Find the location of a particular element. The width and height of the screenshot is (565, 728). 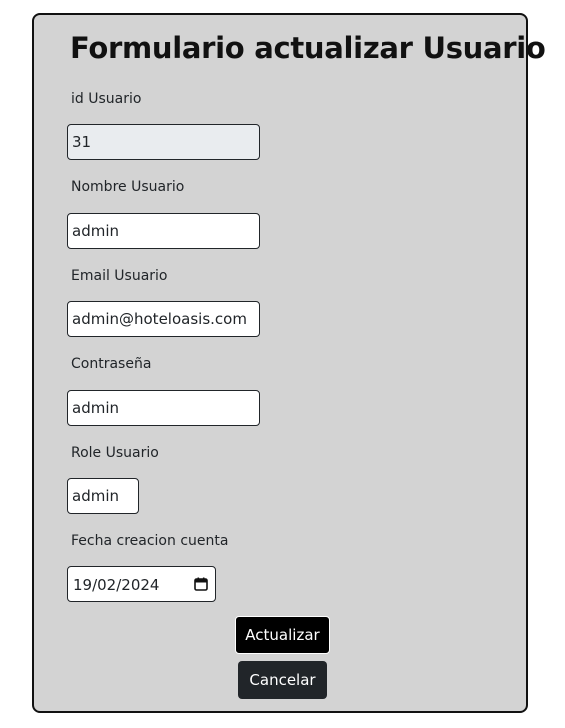

role-usuario-label: Role Usuario is located at coordinates (115, 453).